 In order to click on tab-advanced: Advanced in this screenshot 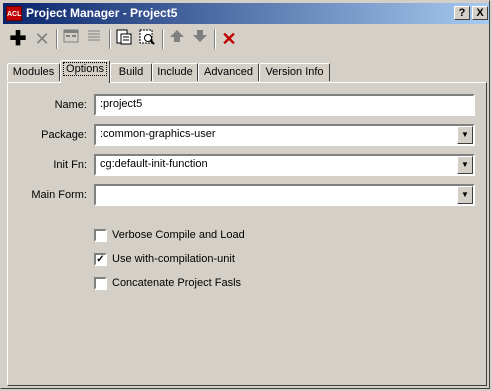, I will do `click(228, 72)`.